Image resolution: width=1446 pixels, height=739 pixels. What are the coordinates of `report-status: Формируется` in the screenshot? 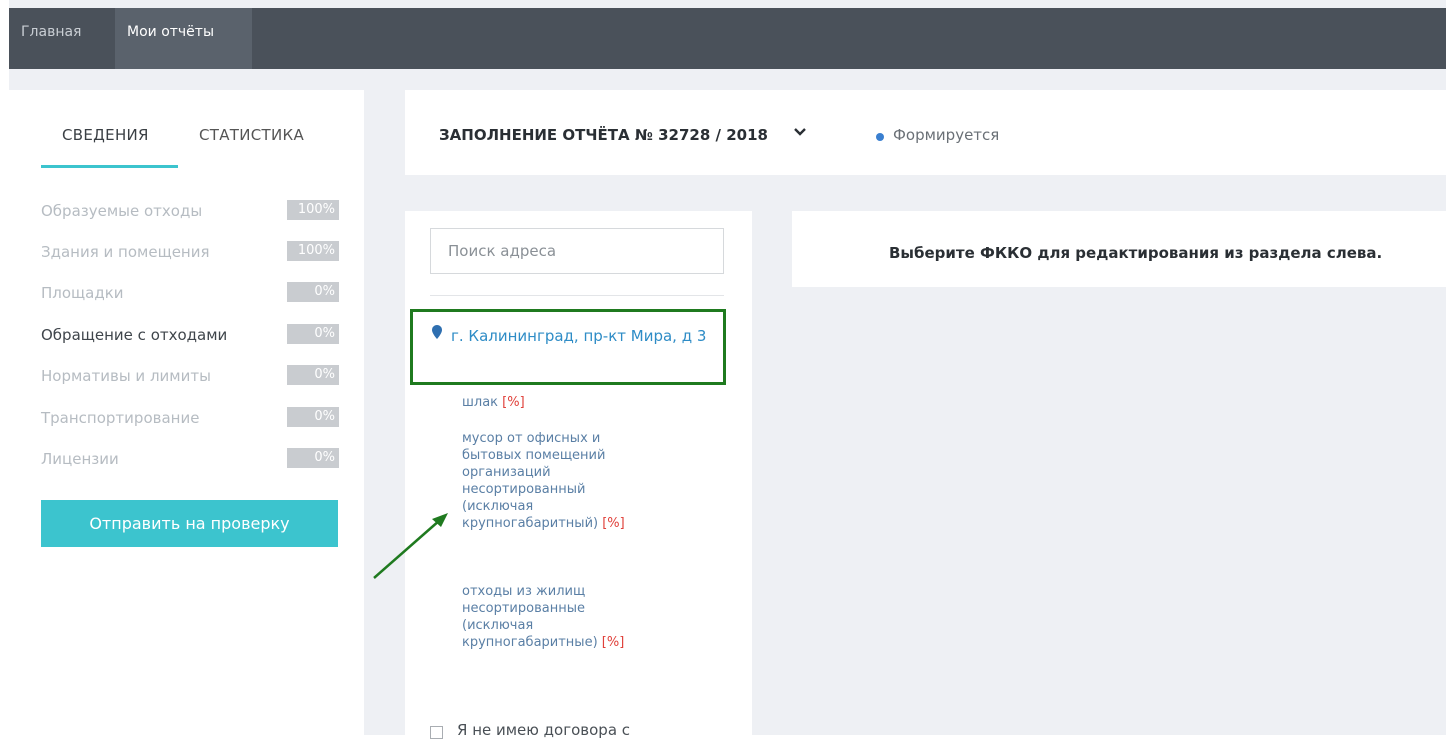 It's located at (946, 135).